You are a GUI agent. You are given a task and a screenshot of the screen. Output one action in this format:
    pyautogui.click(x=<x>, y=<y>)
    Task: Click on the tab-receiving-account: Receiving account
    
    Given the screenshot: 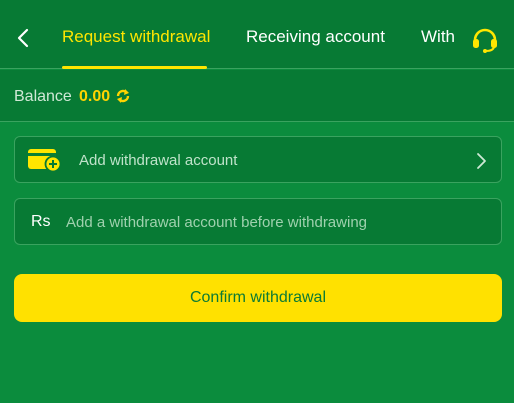 What is the action you would take?
    pyautogui.click(x=315, y=37)
    